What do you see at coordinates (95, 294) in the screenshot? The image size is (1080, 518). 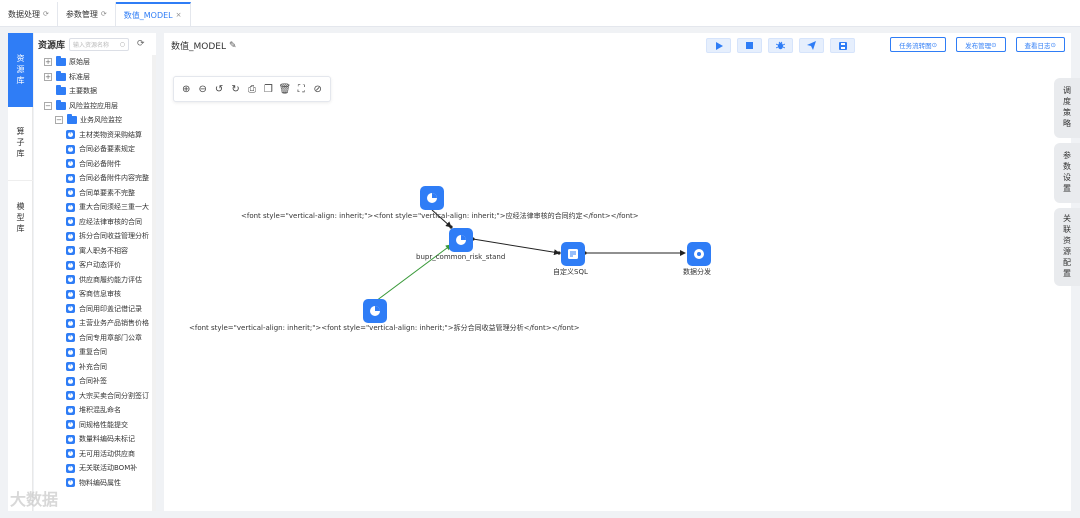 I see `tree-leaf: 客商信息审核` at bounding box center [95, 294].